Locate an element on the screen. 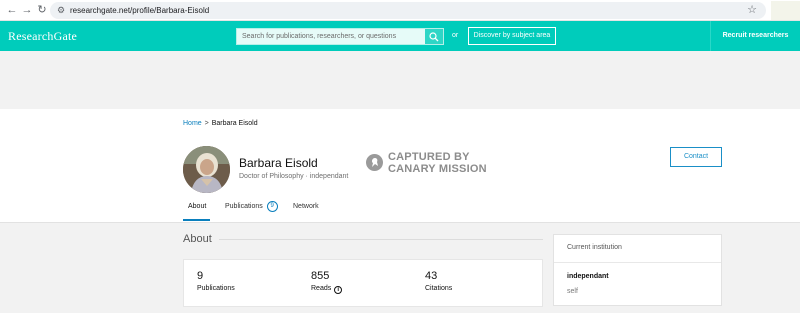 This screenshot has height=313, width=800. stat-publications-value: 9 is located at coordinates (200, 276).